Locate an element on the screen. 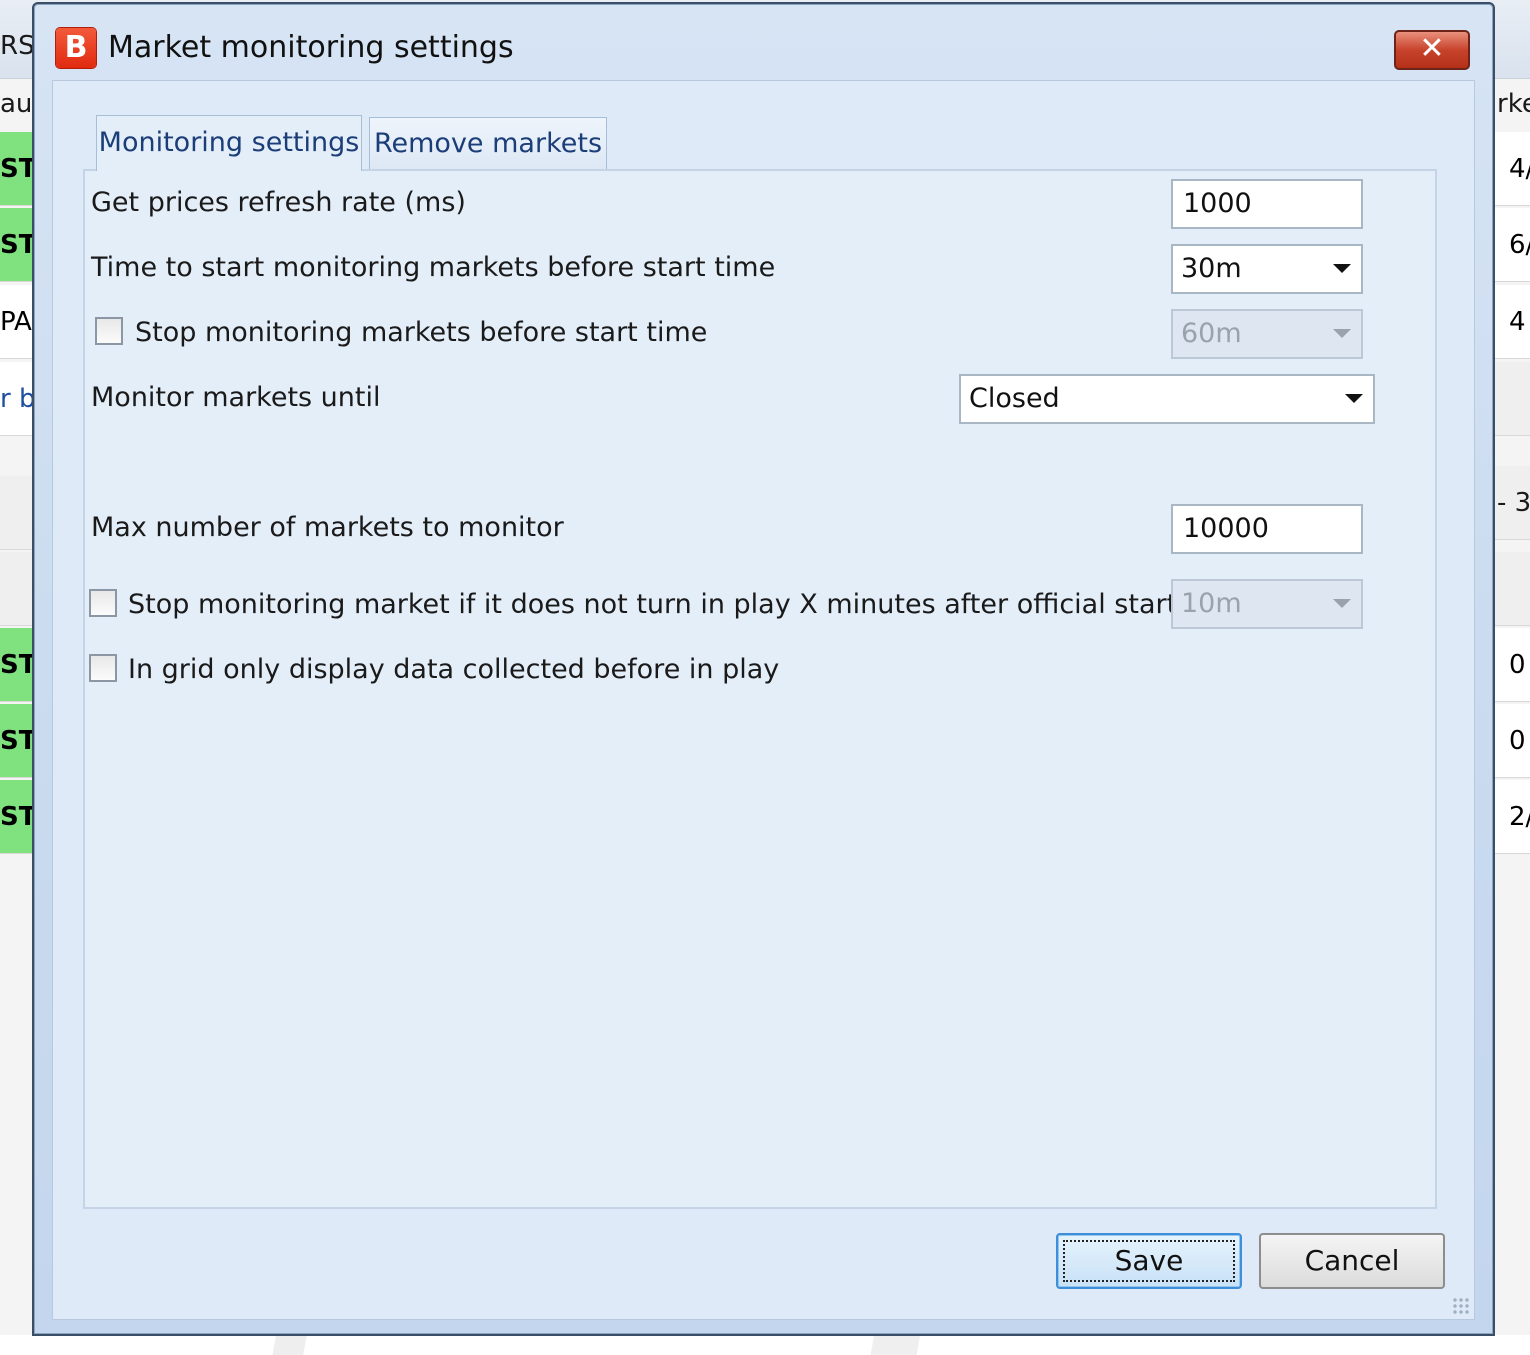 The height and width of the screenshot is (1355, 1530). grid-before-inplay-checkbox is located at coordinates (103, 668).